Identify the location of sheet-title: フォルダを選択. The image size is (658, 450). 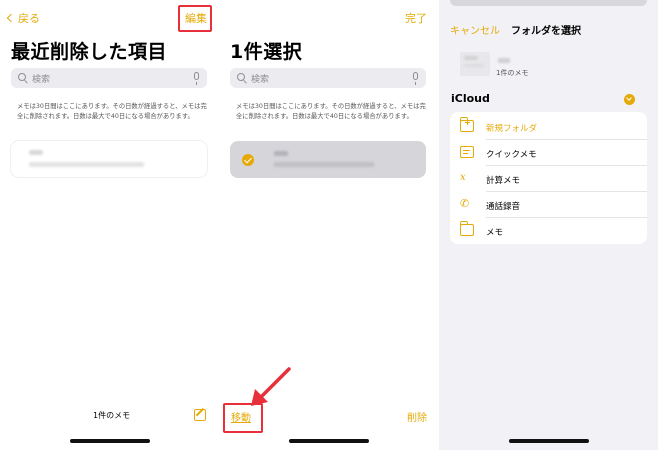
(546, 31).